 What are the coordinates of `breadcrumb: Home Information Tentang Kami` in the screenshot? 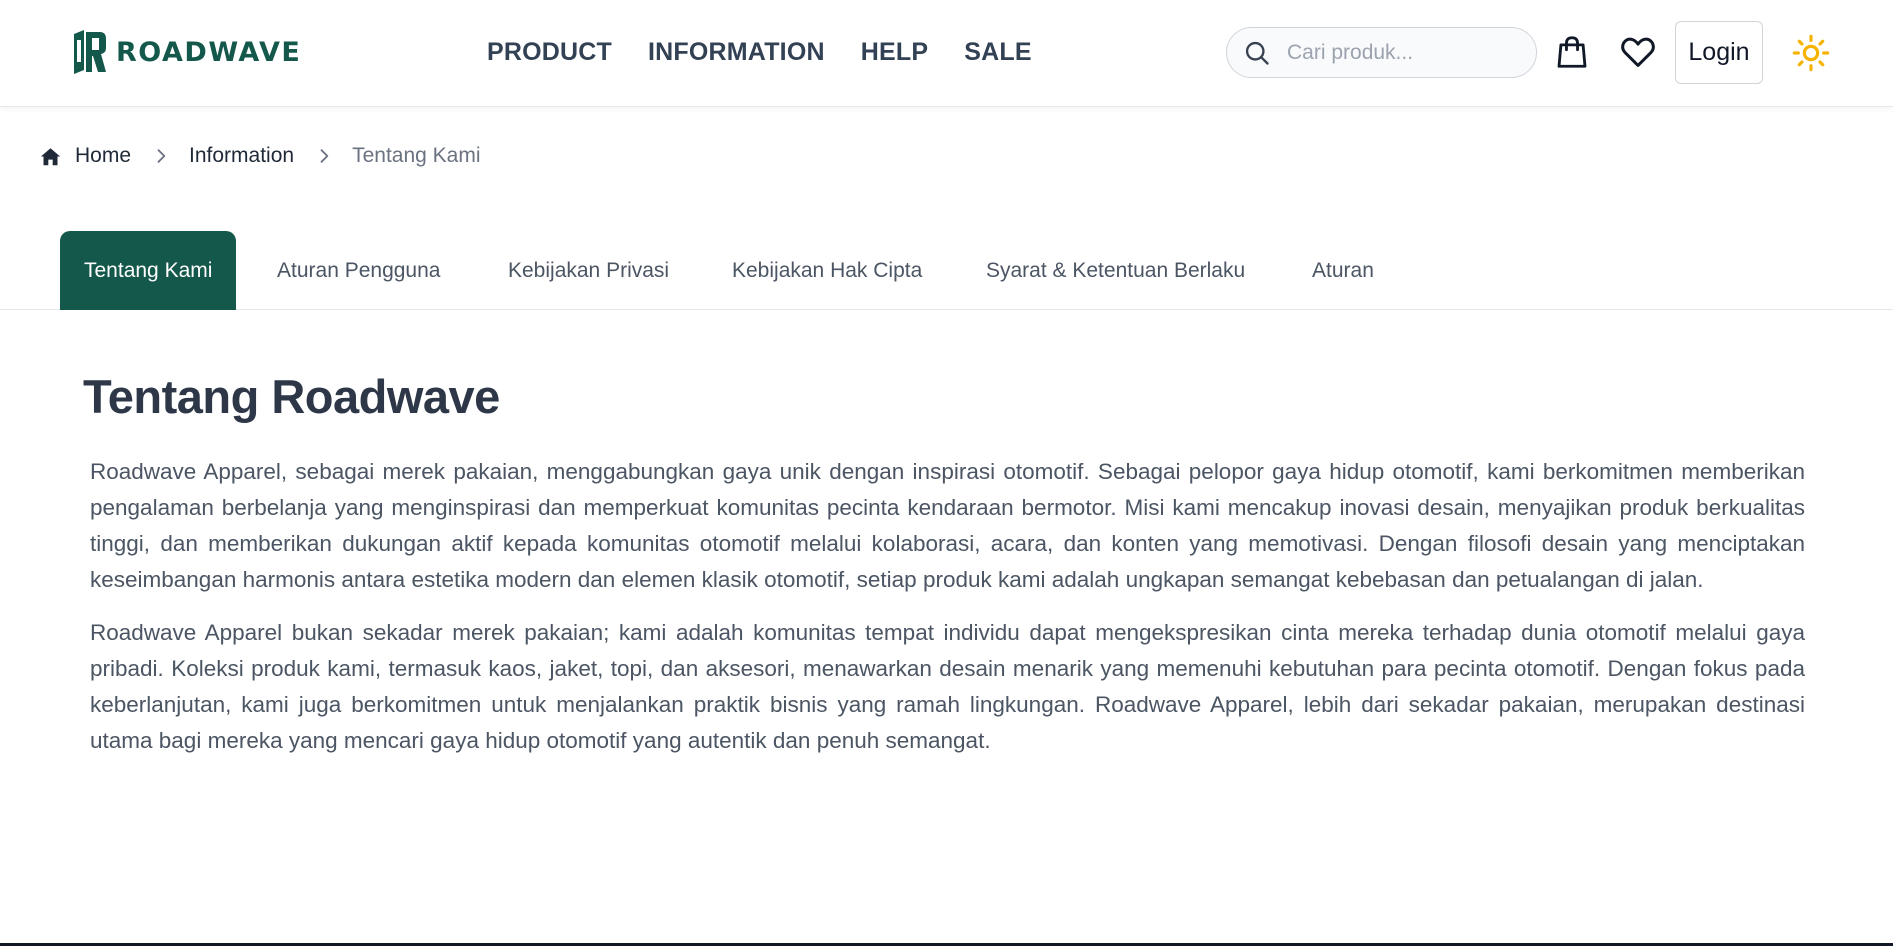 It's located at (260, 156).